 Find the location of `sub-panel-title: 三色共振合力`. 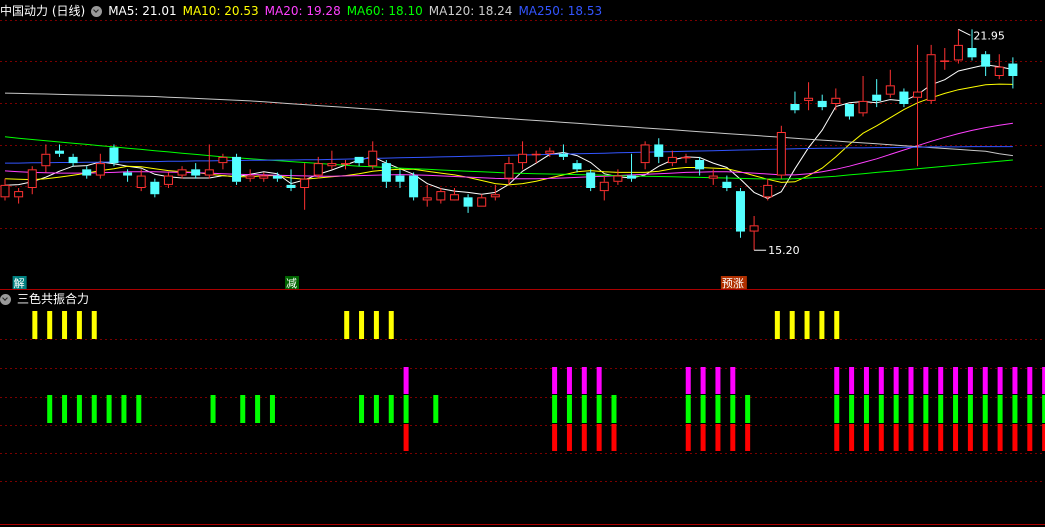

sub-panel-title: 三色共振合力 is located at coordinates (53, 299).